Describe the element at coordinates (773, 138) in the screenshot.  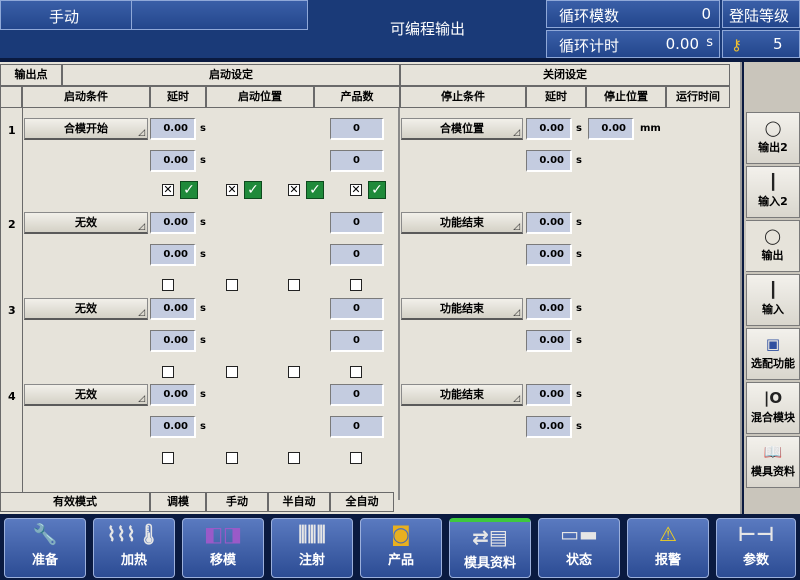
I see `side-tab-output2: ◯ 输出2` at that location.